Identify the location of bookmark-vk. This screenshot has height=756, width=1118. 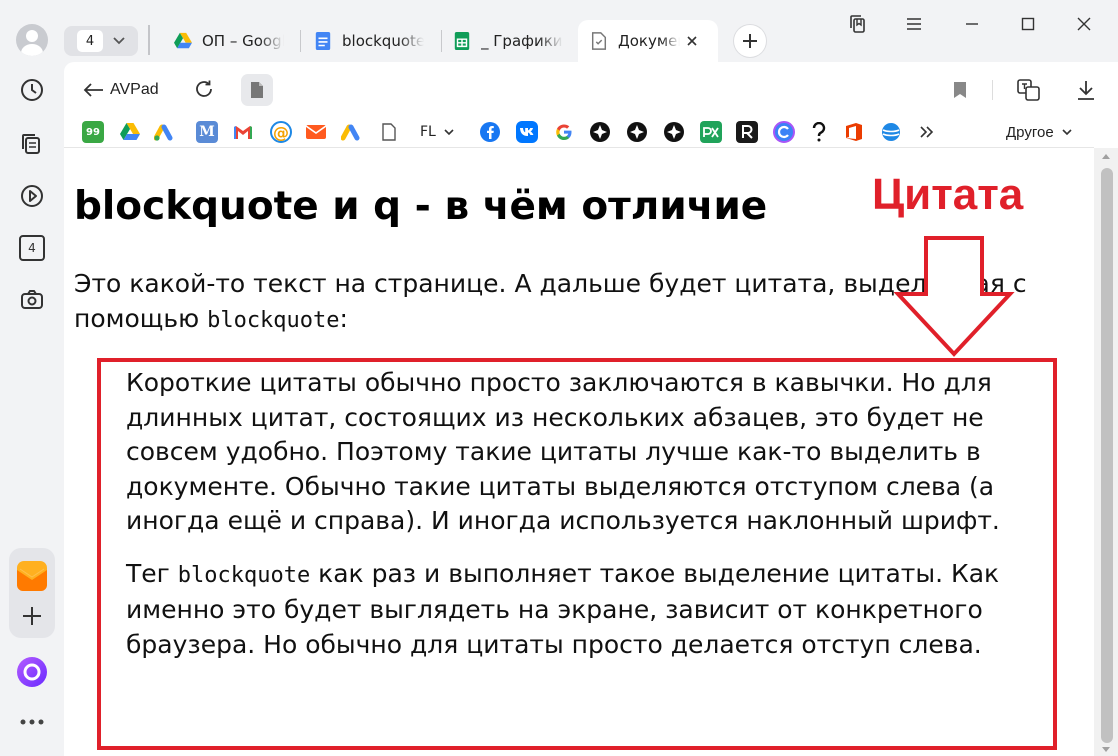
(527, 132).